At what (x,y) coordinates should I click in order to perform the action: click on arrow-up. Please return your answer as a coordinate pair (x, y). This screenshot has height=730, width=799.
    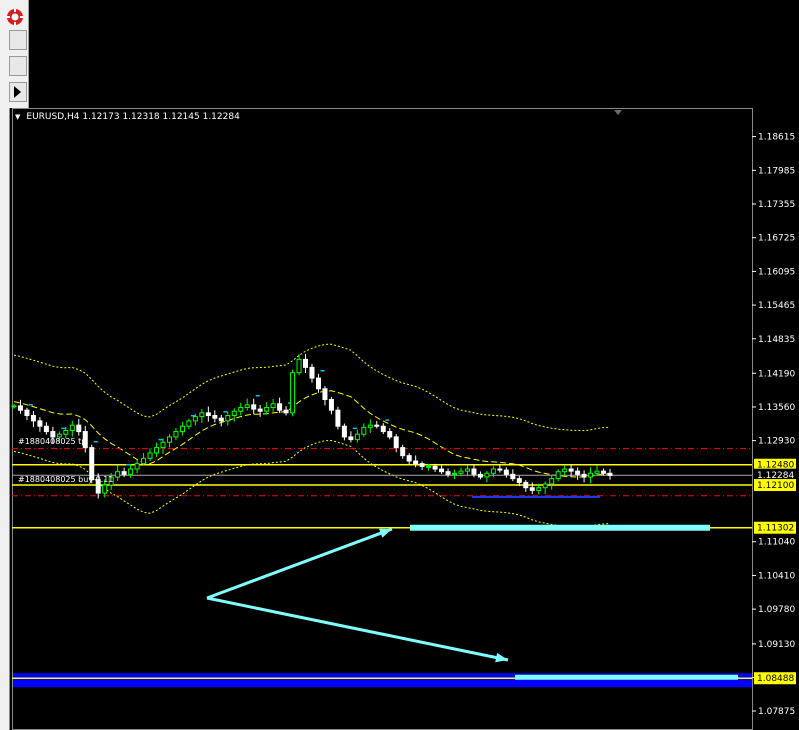
    Looking at the image, I should click on (299, 563).